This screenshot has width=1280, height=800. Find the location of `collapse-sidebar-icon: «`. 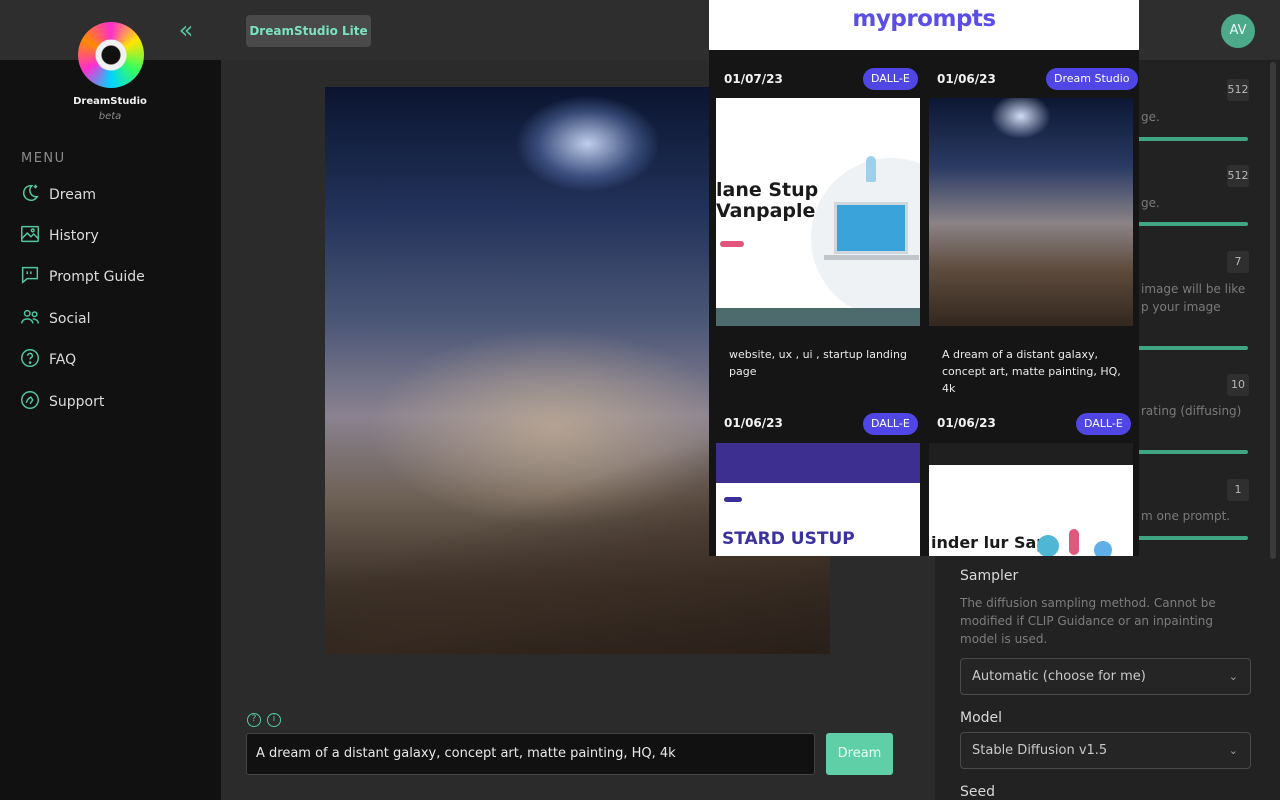

collapse-sidebar-icon: « is located at coordinates (186, 30).